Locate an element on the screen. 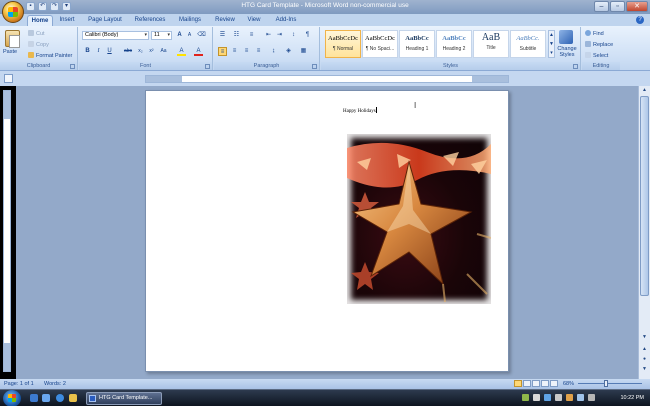  subscript-button: x₂ is located at coordinates (140, 51).